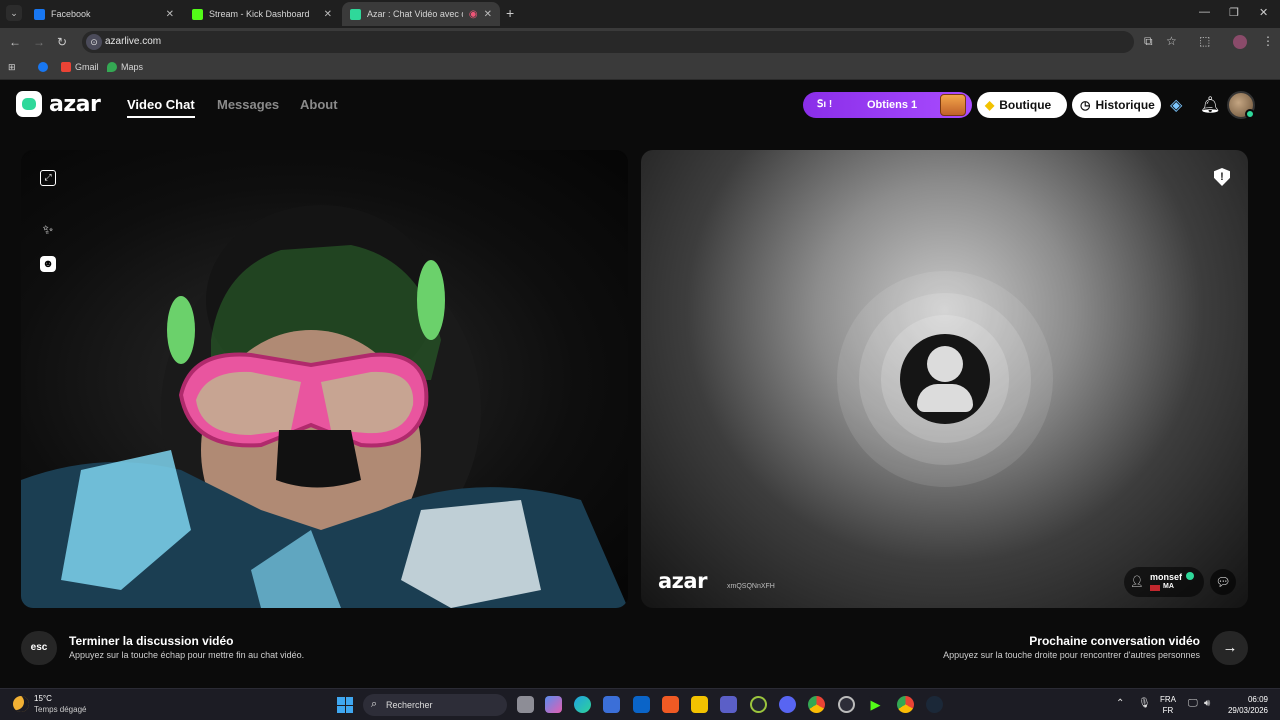 The image size is (1280, 720). Describe the element at coordinates (1234, 12) in the screenshot. I see `maximize-button: ❐` at that location.